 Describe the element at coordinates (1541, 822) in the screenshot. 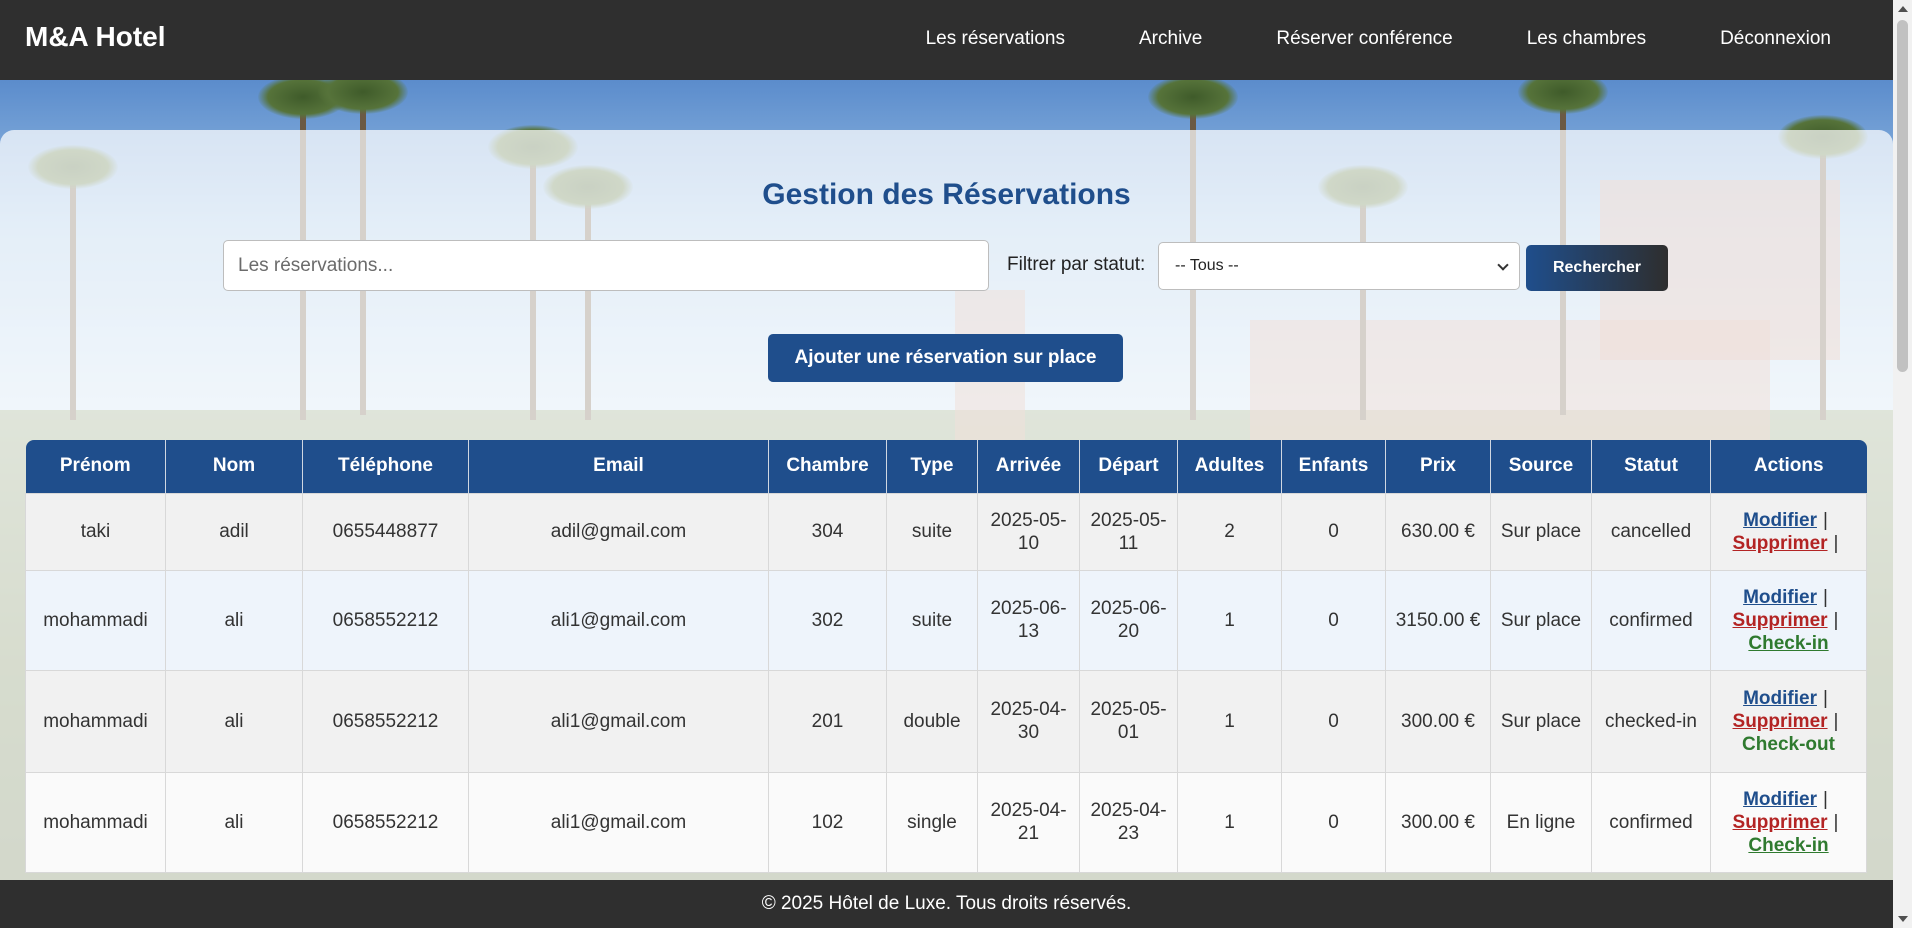

I see `cell-source: En ligne` at that location.